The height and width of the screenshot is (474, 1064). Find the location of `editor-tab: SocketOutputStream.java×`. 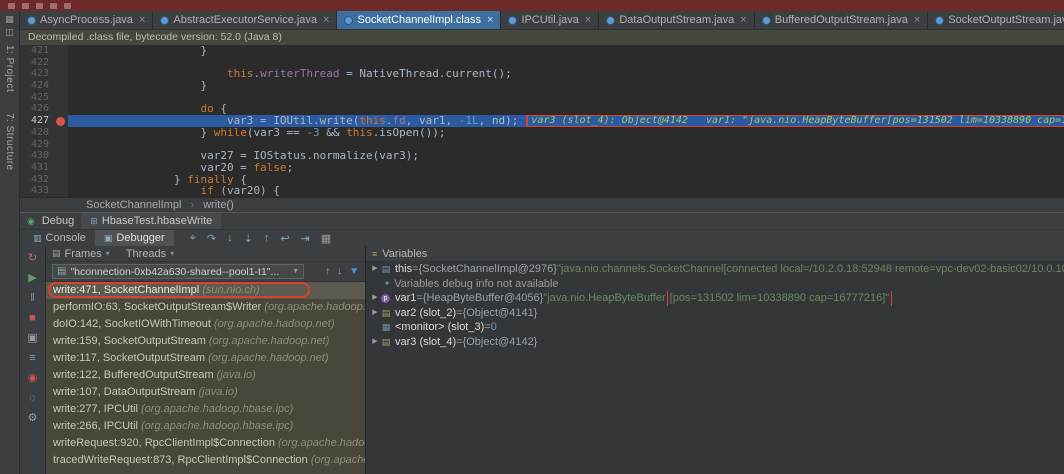

editor-tab: SocketOutputStream.java× is located at coordinates (996, 20).